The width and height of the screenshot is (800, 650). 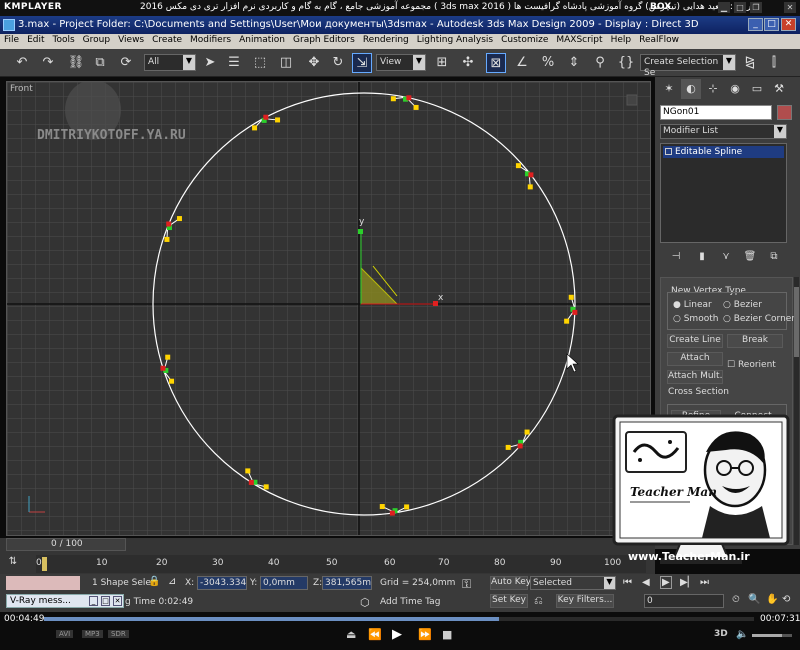 I want to click on maxscript-listener, so click(x=43, y=583).